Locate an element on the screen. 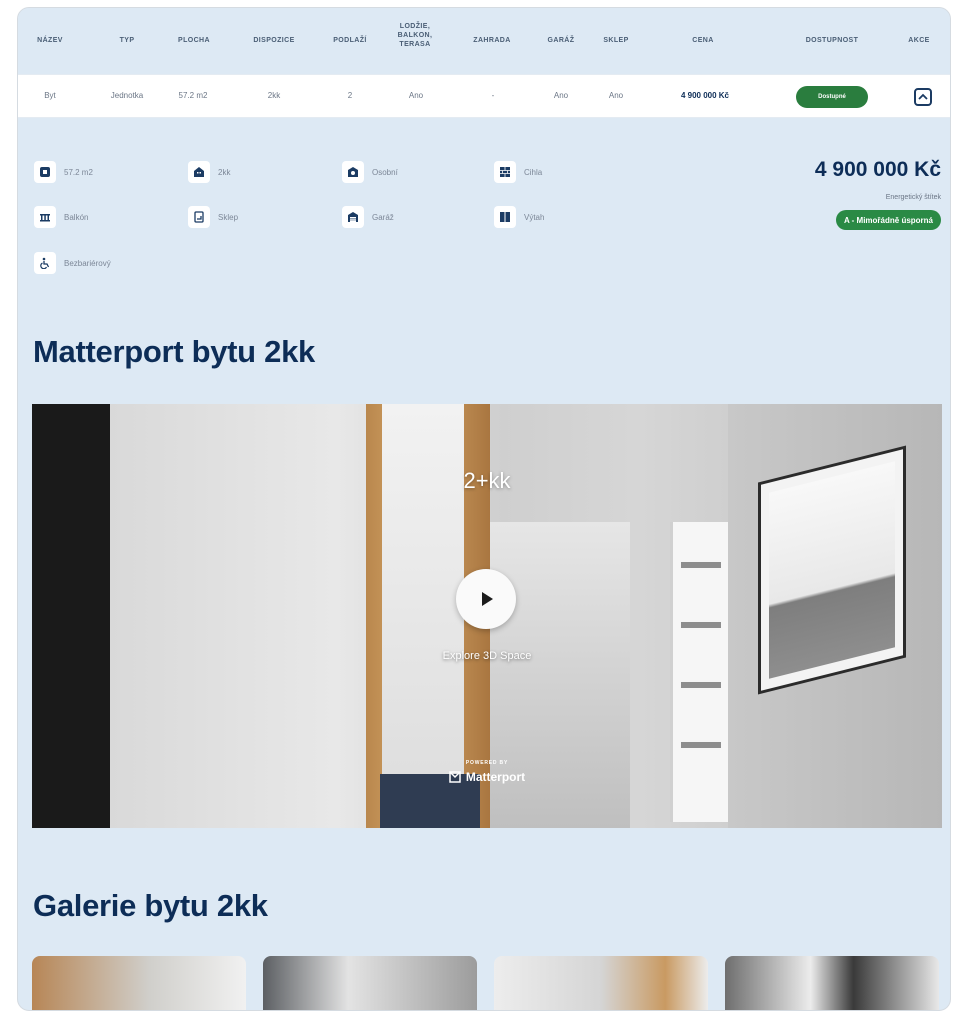 The height and width of the screenshot is (1011, 953). cell-price: 4 900 000 Kč is located at coordinates (705, 95).